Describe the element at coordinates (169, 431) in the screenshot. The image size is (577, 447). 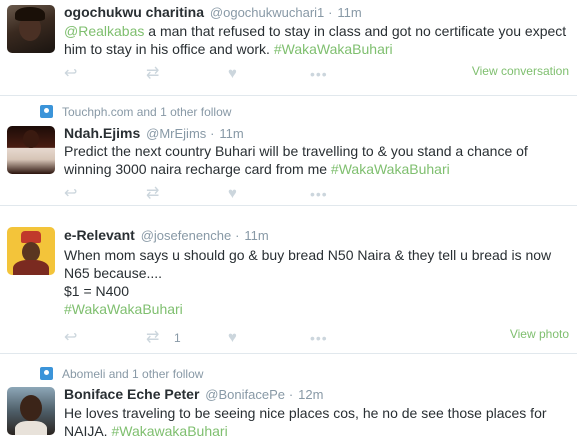
I see `hashtag-link: #WakawakaBuhari` at that location.